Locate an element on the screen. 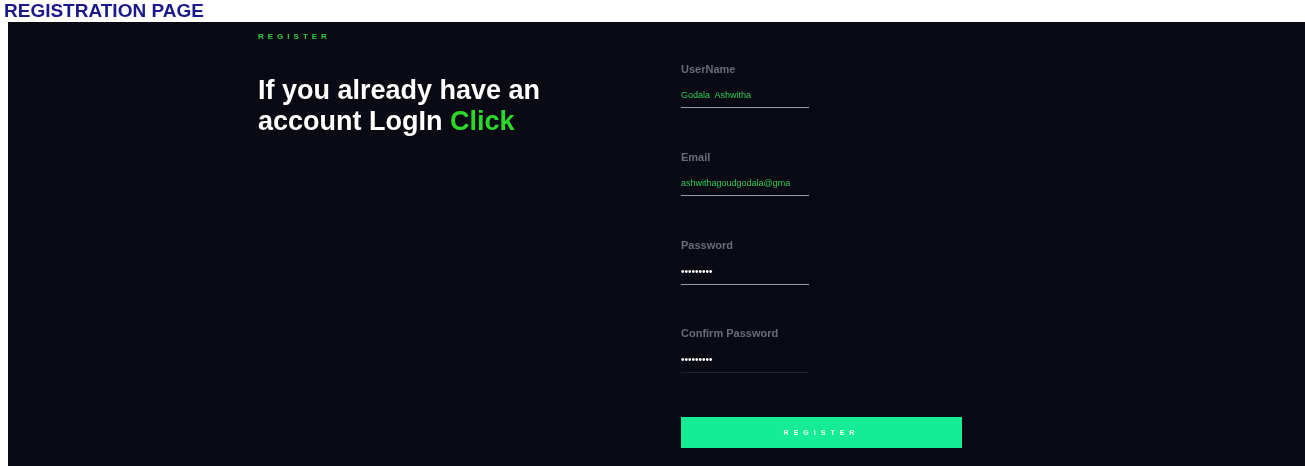  input-field: Godala Ashwitha is located at coordinates (745, 97).